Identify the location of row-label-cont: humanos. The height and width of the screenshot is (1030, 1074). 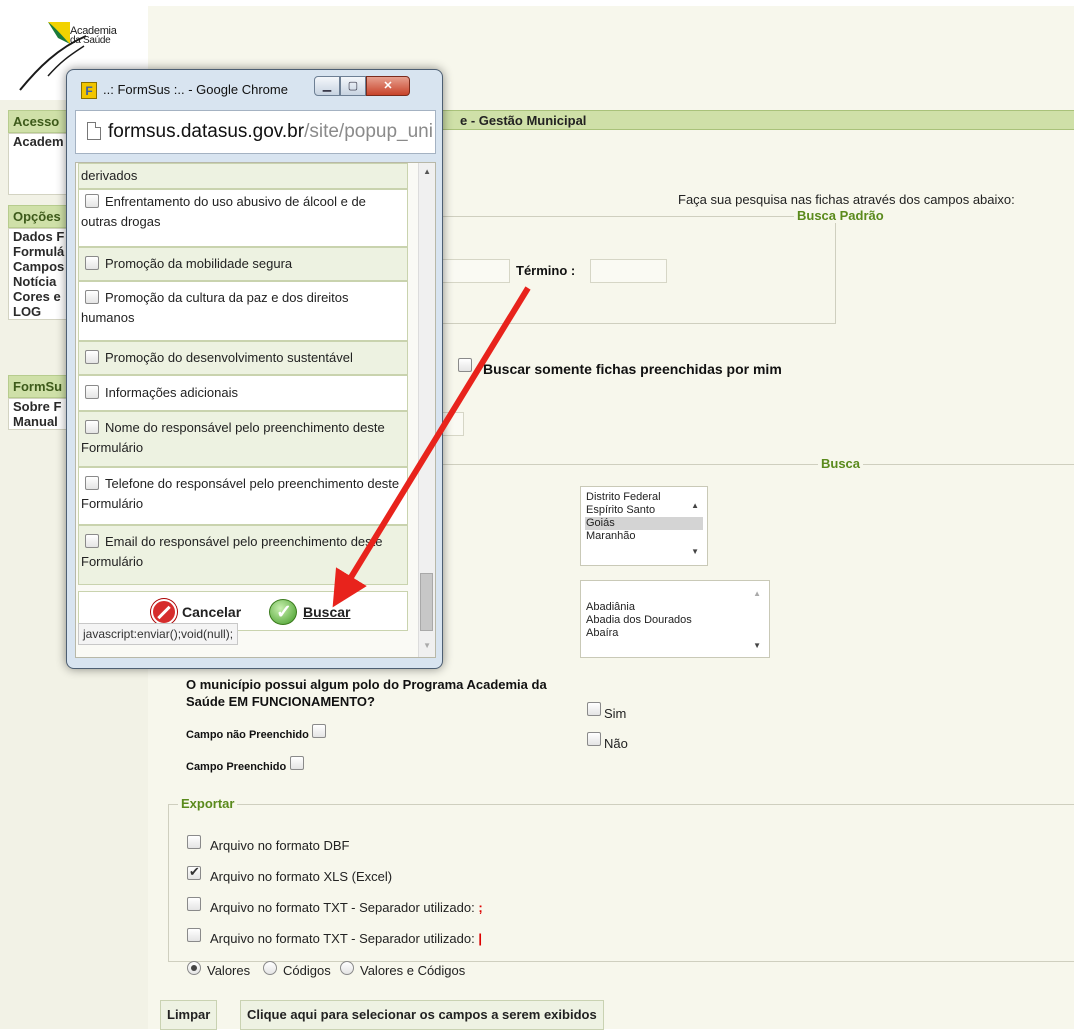
(108, 317).